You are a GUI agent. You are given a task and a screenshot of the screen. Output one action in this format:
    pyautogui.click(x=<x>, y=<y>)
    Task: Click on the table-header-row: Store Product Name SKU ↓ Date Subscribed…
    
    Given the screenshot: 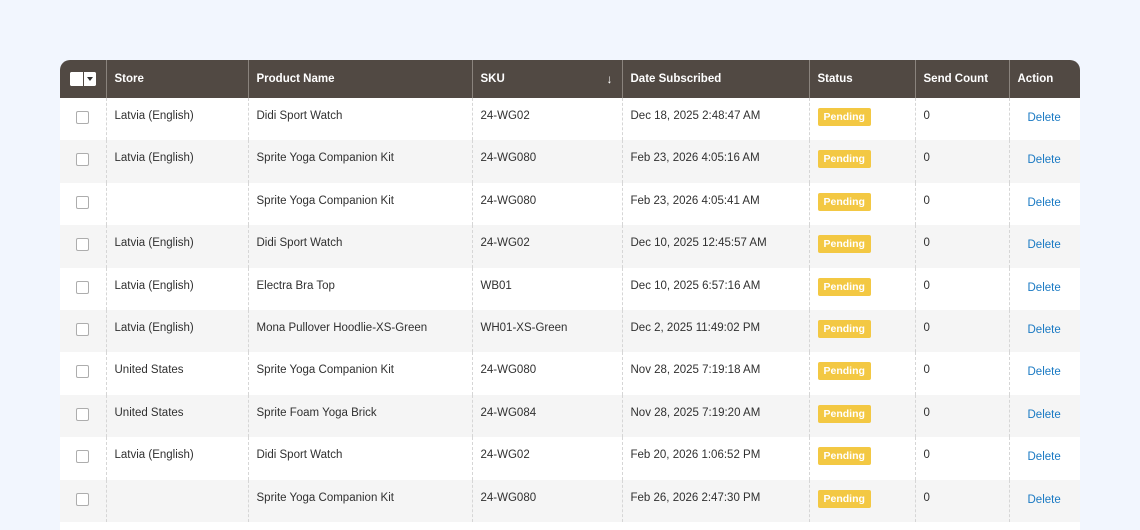 What is the action you would take?
    pyautogui.click(x=570, y=79)
    